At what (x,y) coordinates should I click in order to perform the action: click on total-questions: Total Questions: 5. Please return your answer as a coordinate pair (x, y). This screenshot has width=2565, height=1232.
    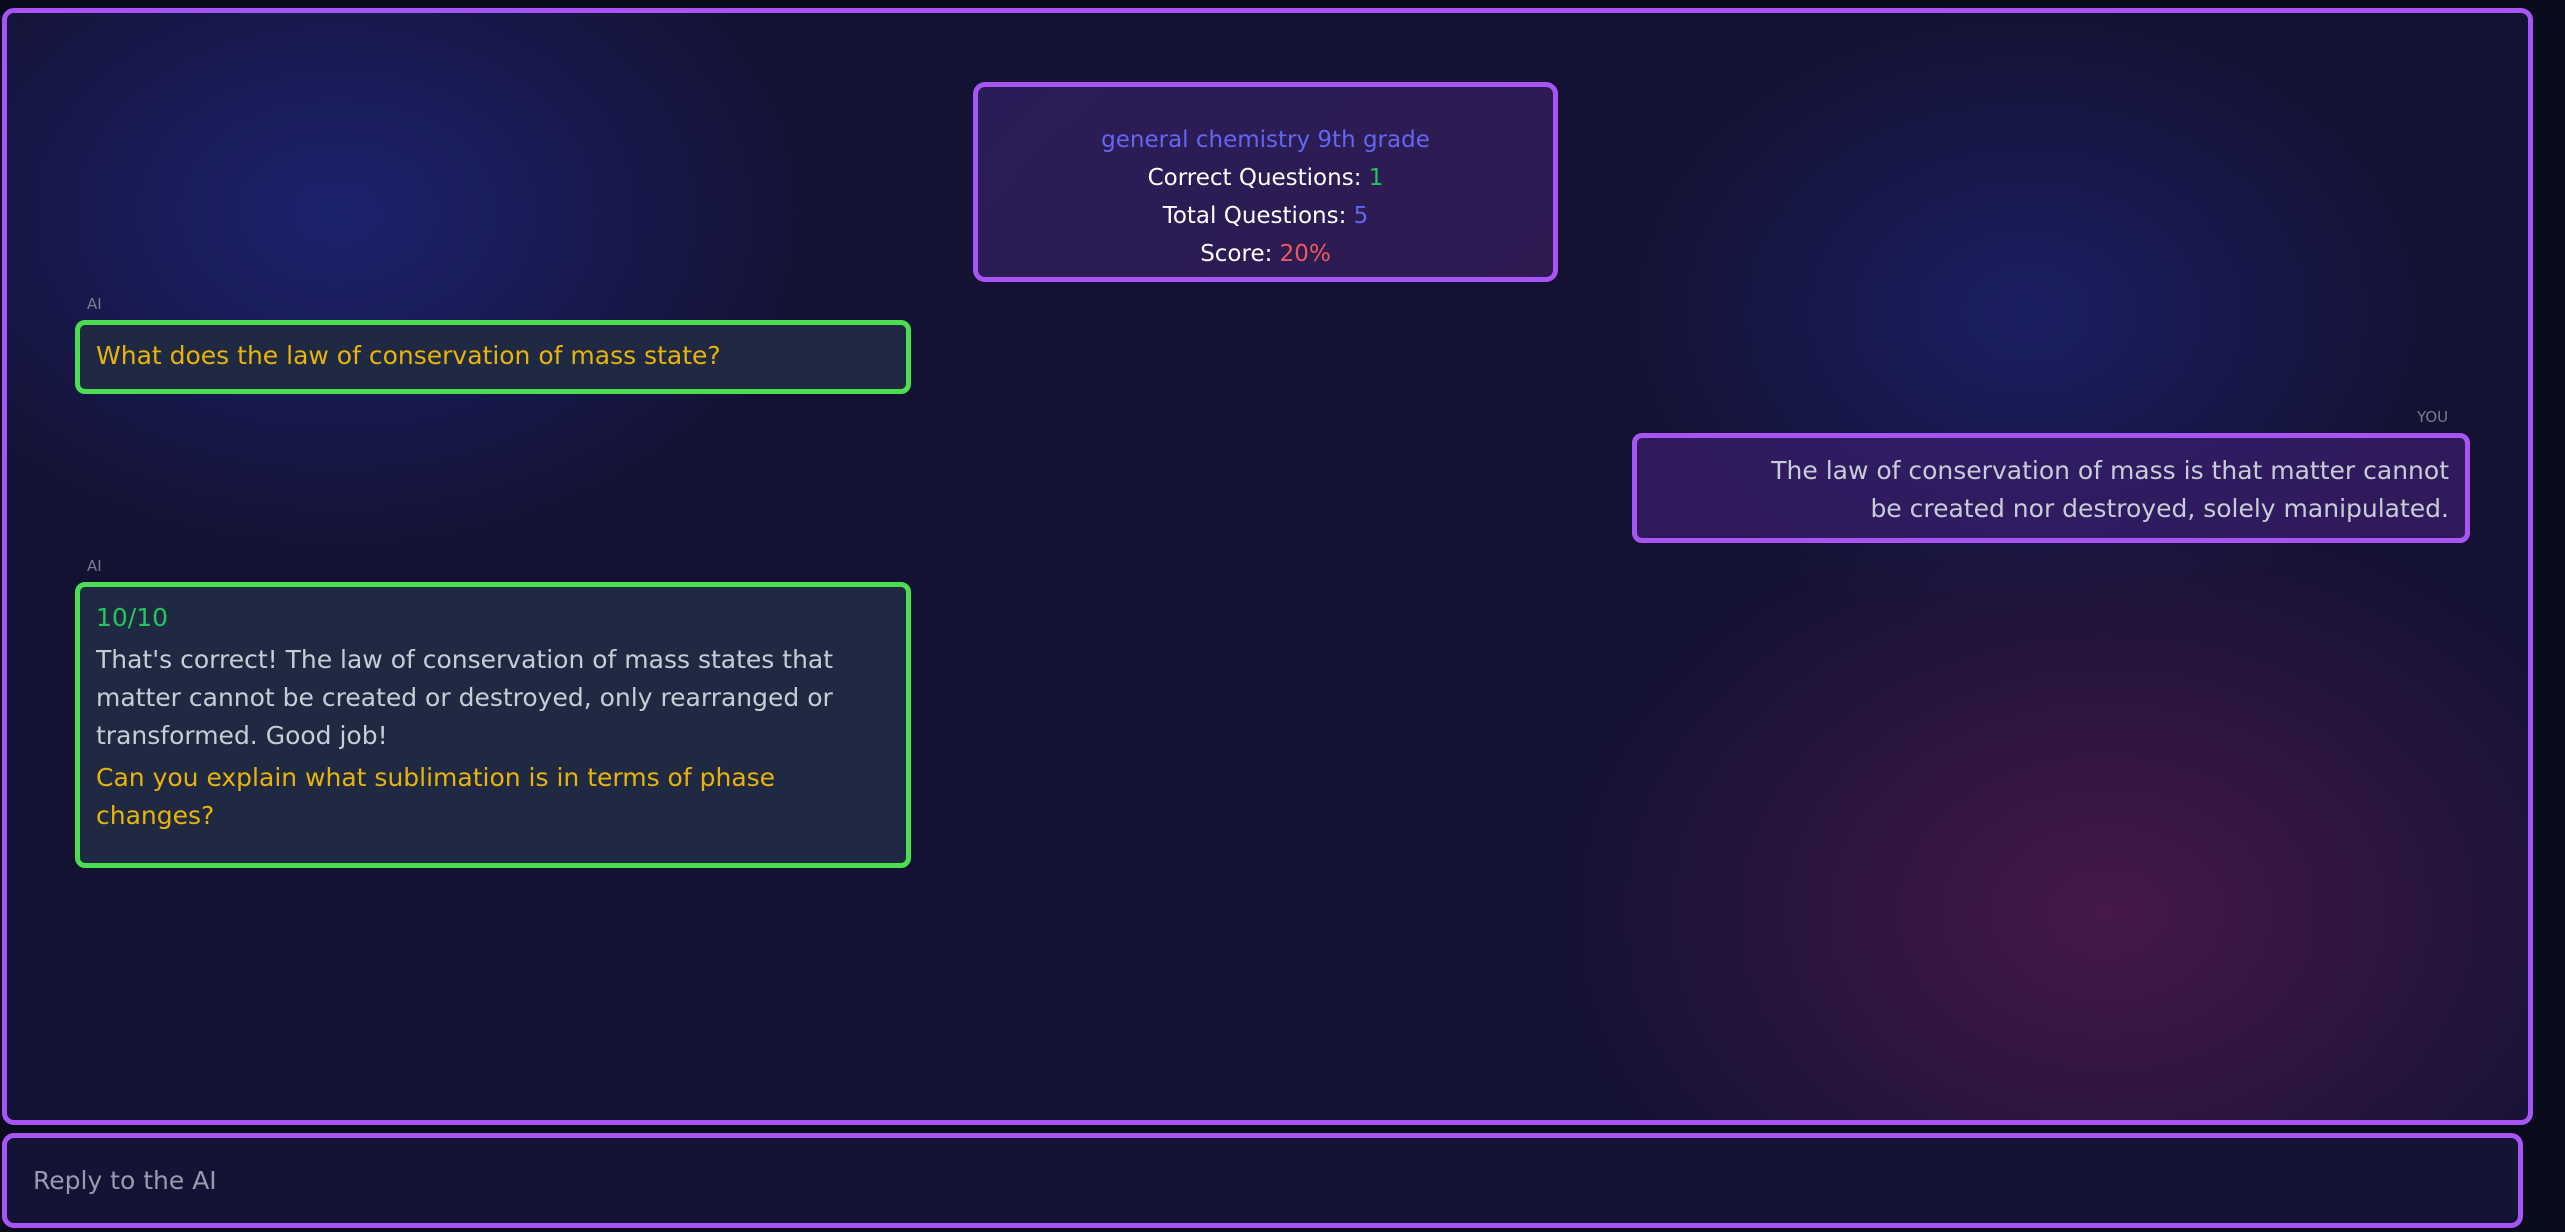
    Looking at the image, I should click on (1265, 216).